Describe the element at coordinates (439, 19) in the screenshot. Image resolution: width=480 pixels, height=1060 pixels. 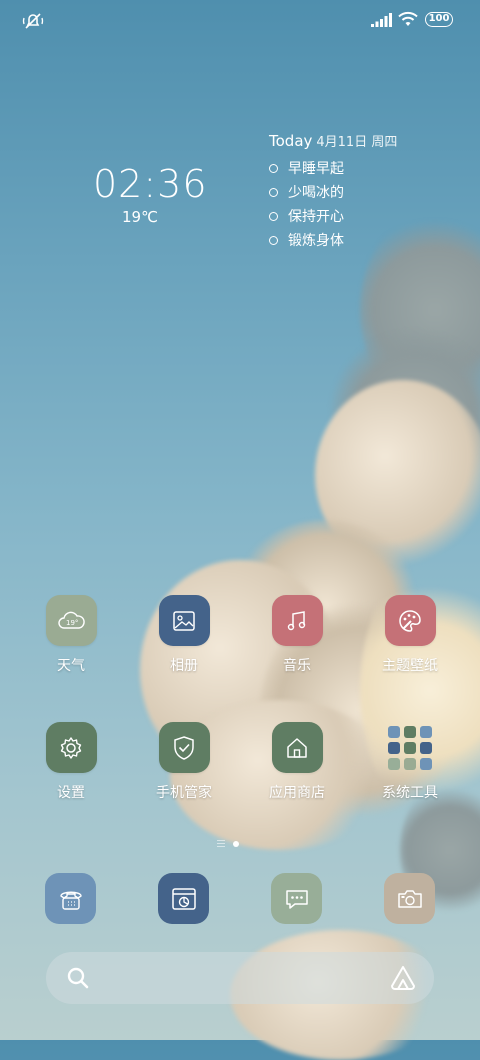
I see `battery-indicator: 100` at that location.